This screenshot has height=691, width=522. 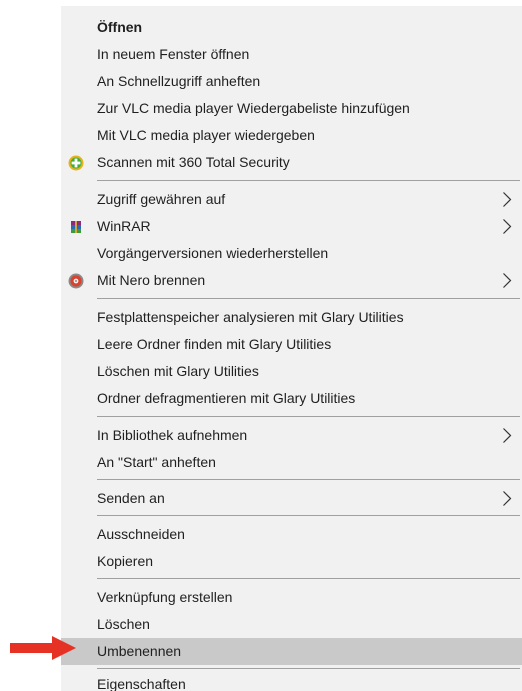 I want to click on menu-item-vorgaengerversionen: Vorgängerversionen wiederherstellen, so click(x=291, y=253).